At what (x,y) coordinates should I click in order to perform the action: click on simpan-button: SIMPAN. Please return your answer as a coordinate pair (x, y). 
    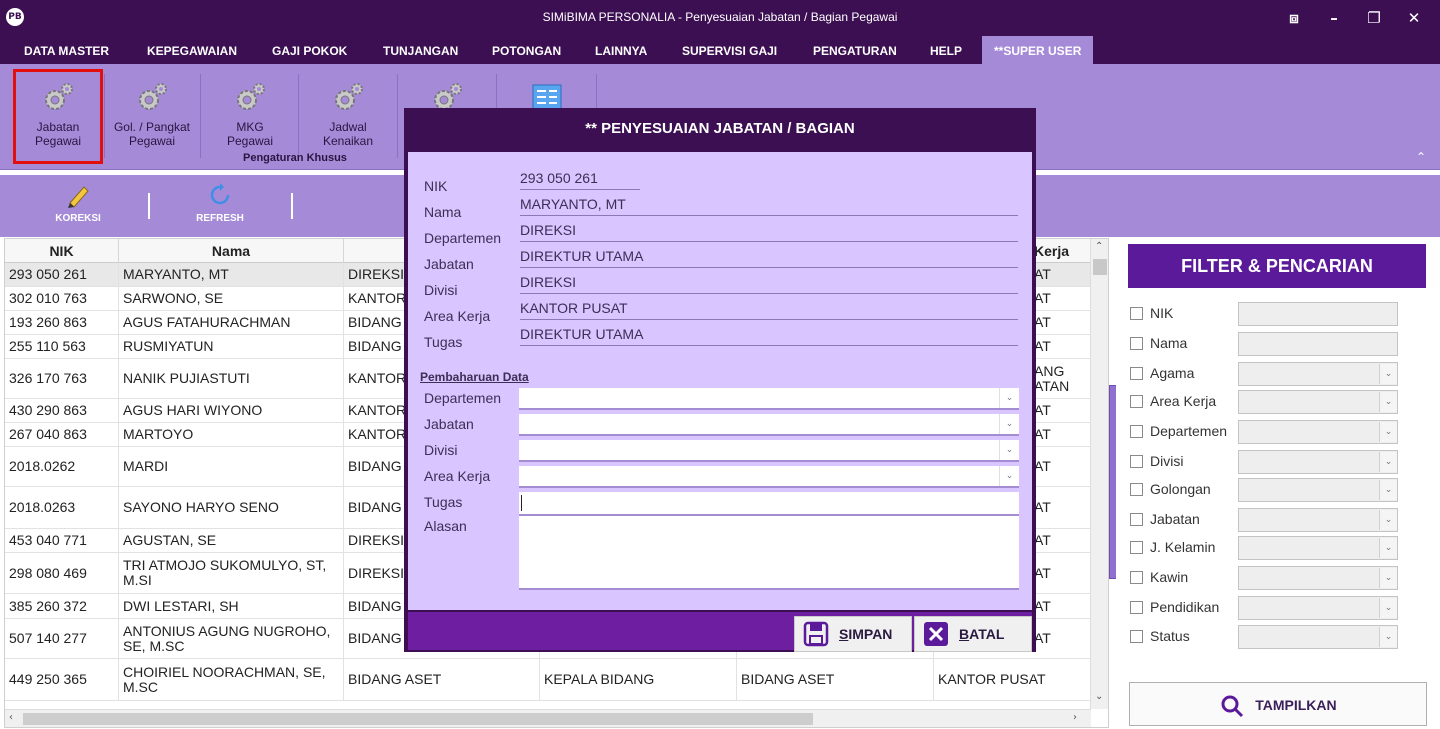
    Looking at the image, I should click on (853, 634).